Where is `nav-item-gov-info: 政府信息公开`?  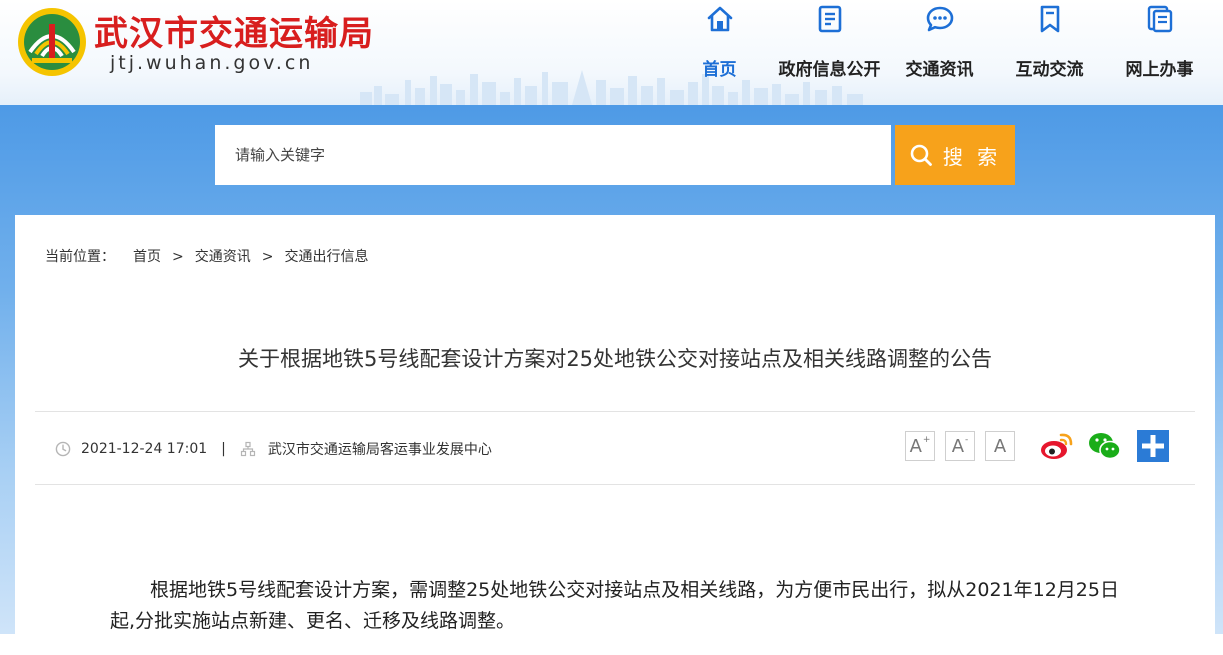 nav-item-gov-info: 政府信息公开 is located at coordinates (829, 45).